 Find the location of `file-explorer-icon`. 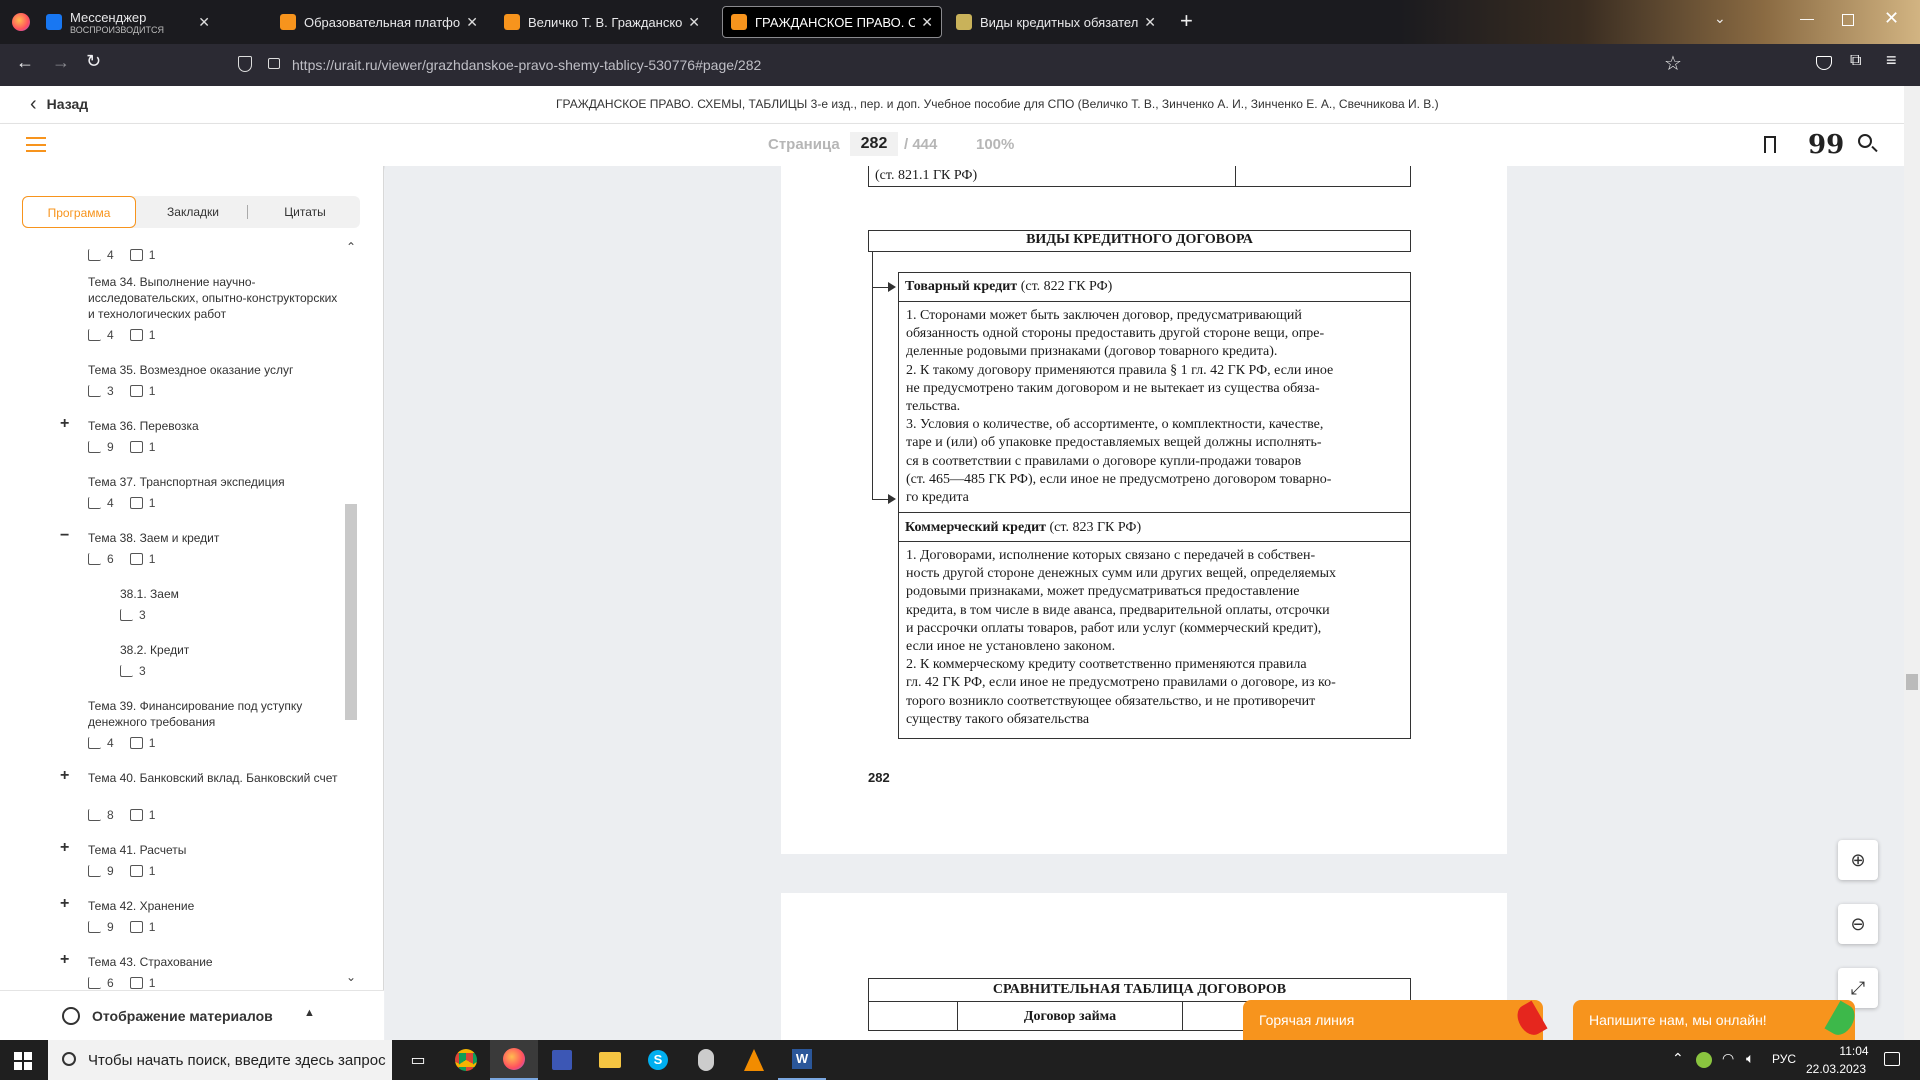

file-explorer-icon is located at coordinates (610, 1060).